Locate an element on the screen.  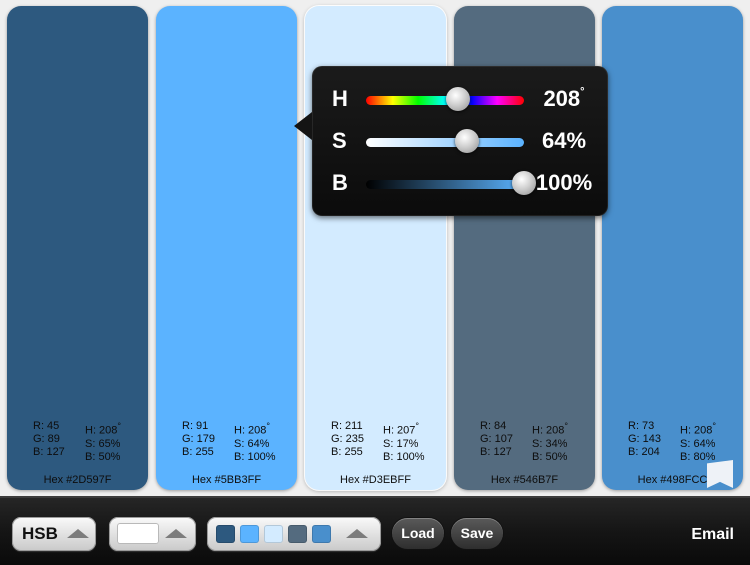
brightness-label: B is located at coordinates (340, 182).